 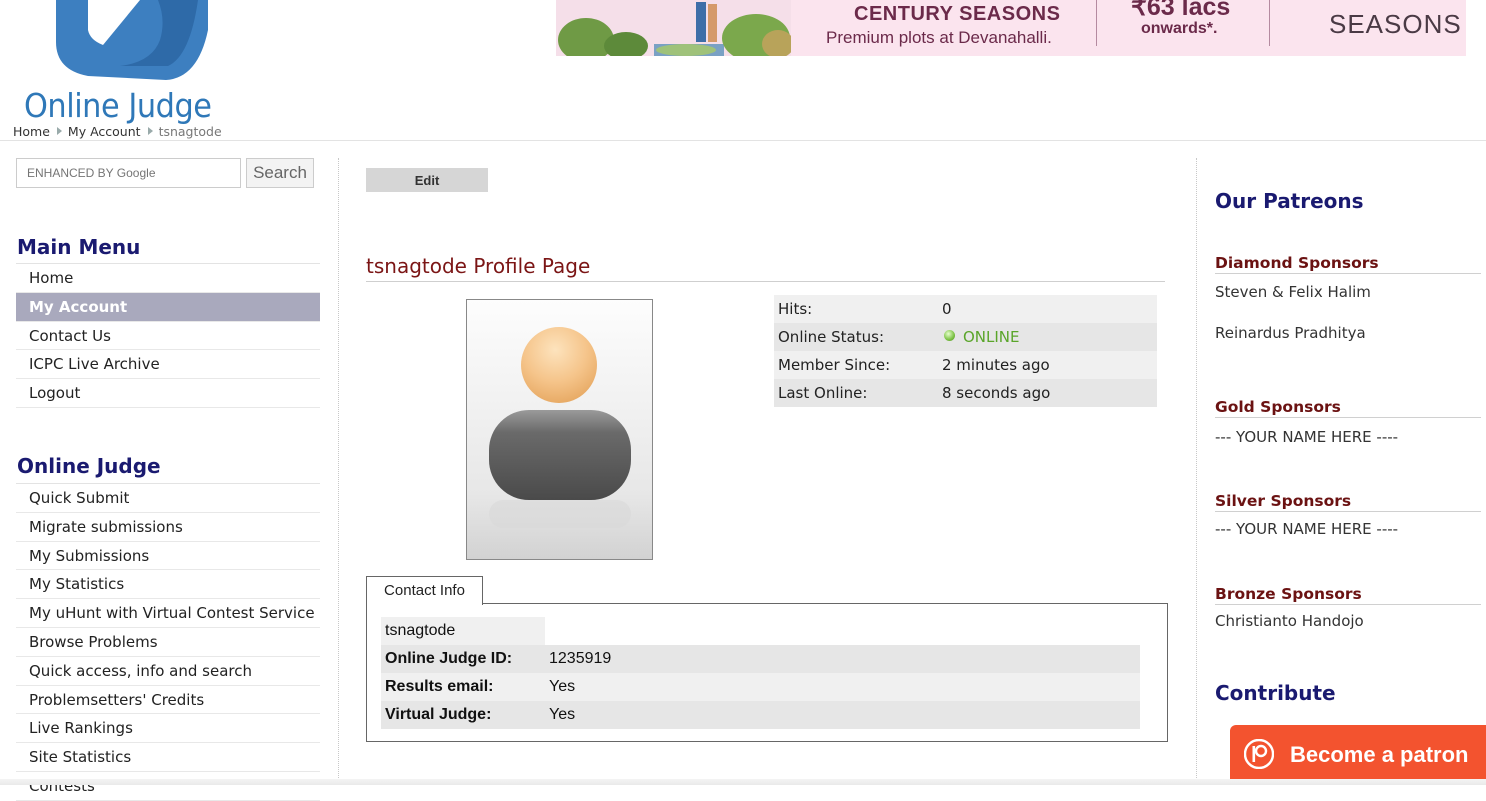 What do you see at coordinates (118, 105) in the screenshot?
I see `logo-text: Online Judge` at bounding box center [118, 105].